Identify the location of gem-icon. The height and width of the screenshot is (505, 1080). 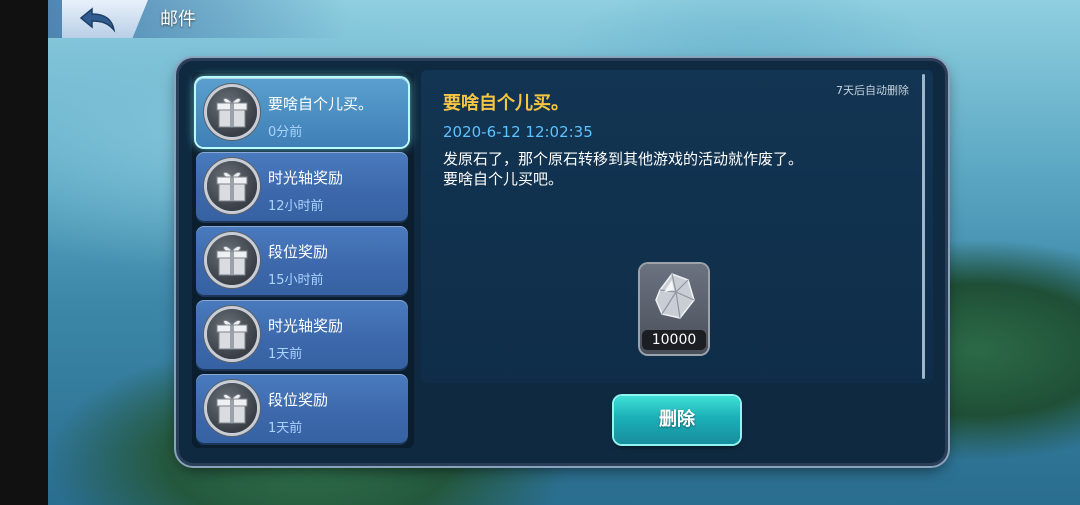
(675, 296).